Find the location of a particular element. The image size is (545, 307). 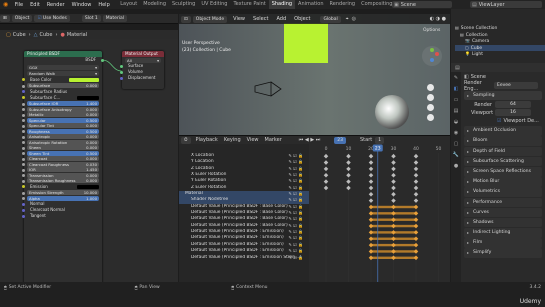

scene-tab-icon: ◒ is located at coordinates (456, 122).